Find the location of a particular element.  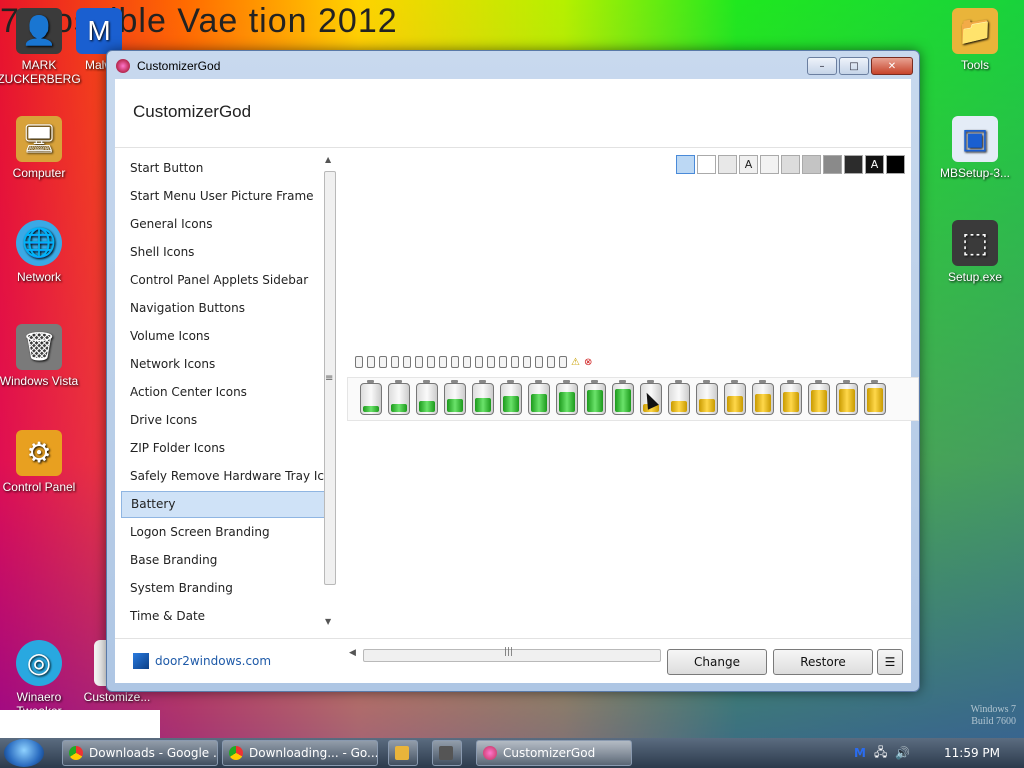

sidebar-item: System Branding is located at coordinates (228, 588).